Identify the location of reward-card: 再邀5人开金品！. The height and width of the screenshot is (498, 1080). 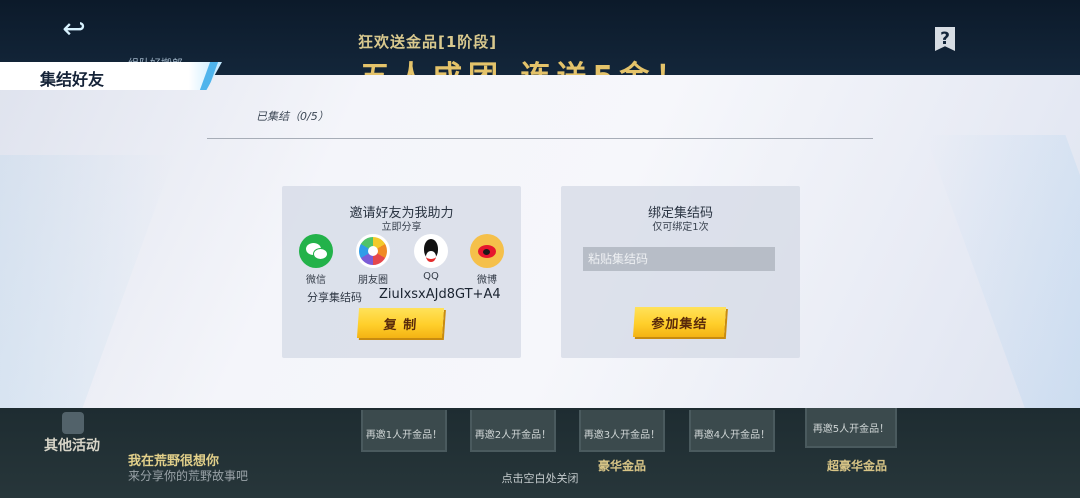
(851, 426).